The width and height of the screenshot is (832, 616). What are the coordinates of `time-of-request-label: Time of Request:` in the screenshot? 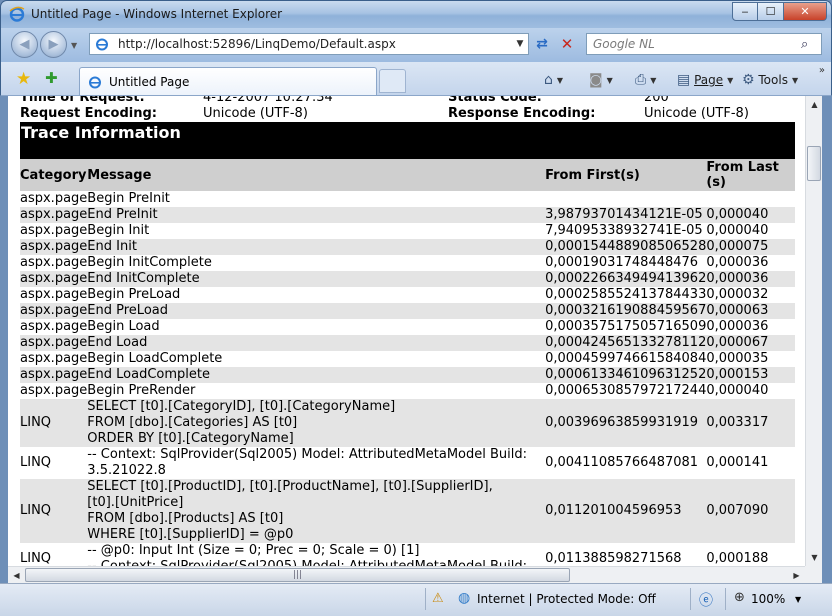 It's located at (82, 100).